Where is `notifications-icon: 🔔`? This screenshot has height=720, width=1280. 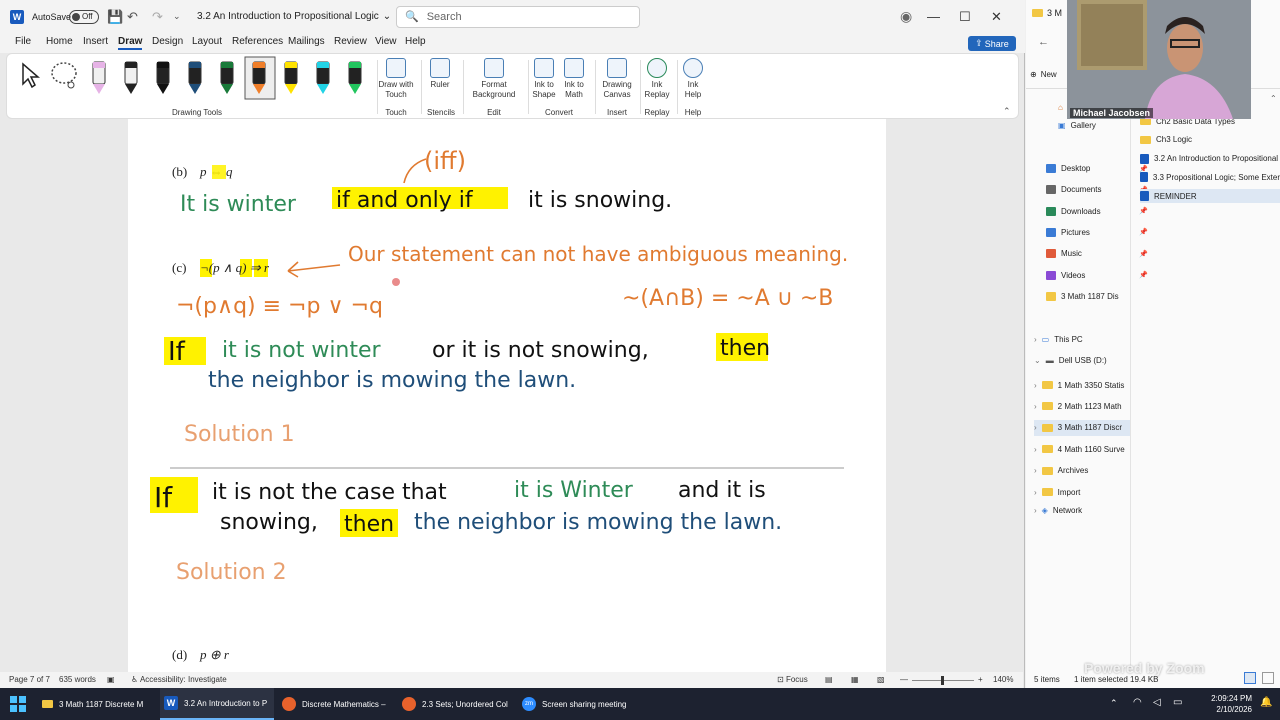 notifications-icon: 🔔 is located at coordinates (1266, 702).